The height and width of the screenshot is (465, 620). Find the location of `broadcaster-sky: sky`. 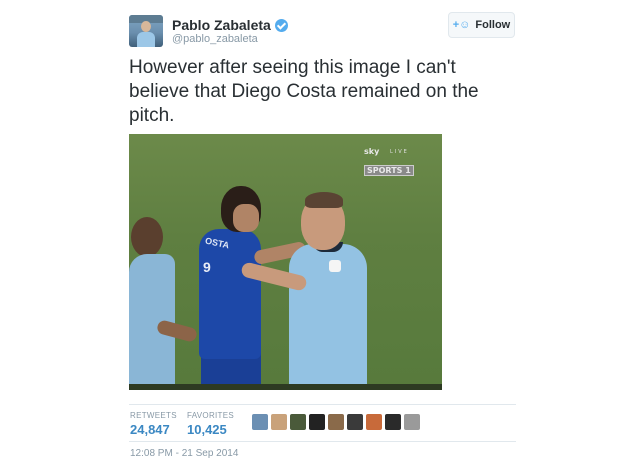

broadcaster-sky: sky is located at coordinates (372, 151).